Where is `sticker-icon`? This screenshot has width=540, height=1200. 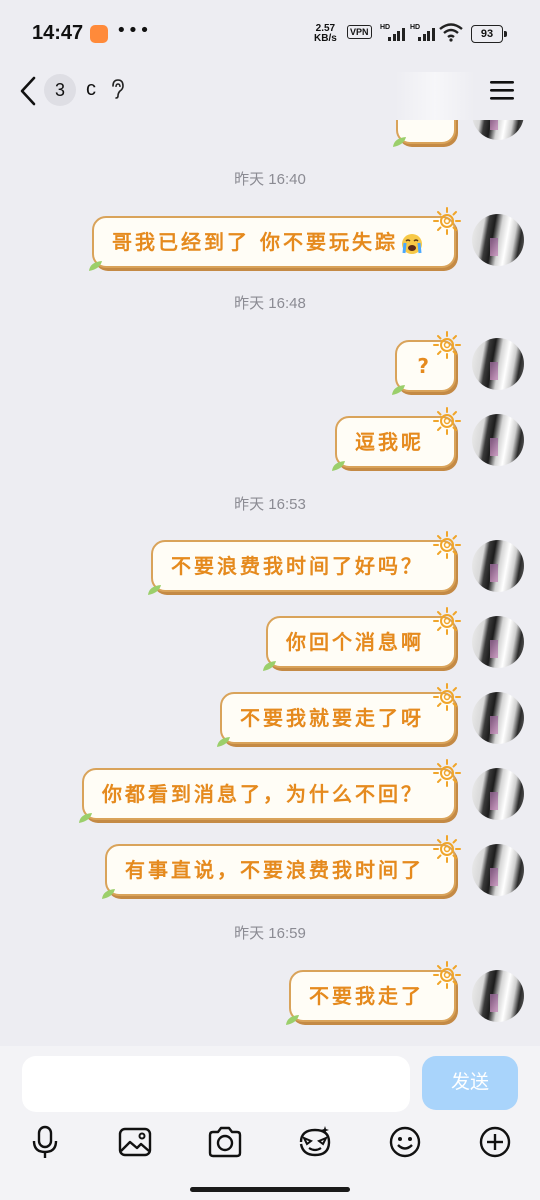 sticker-icon is located at coordinates (315, 1142).